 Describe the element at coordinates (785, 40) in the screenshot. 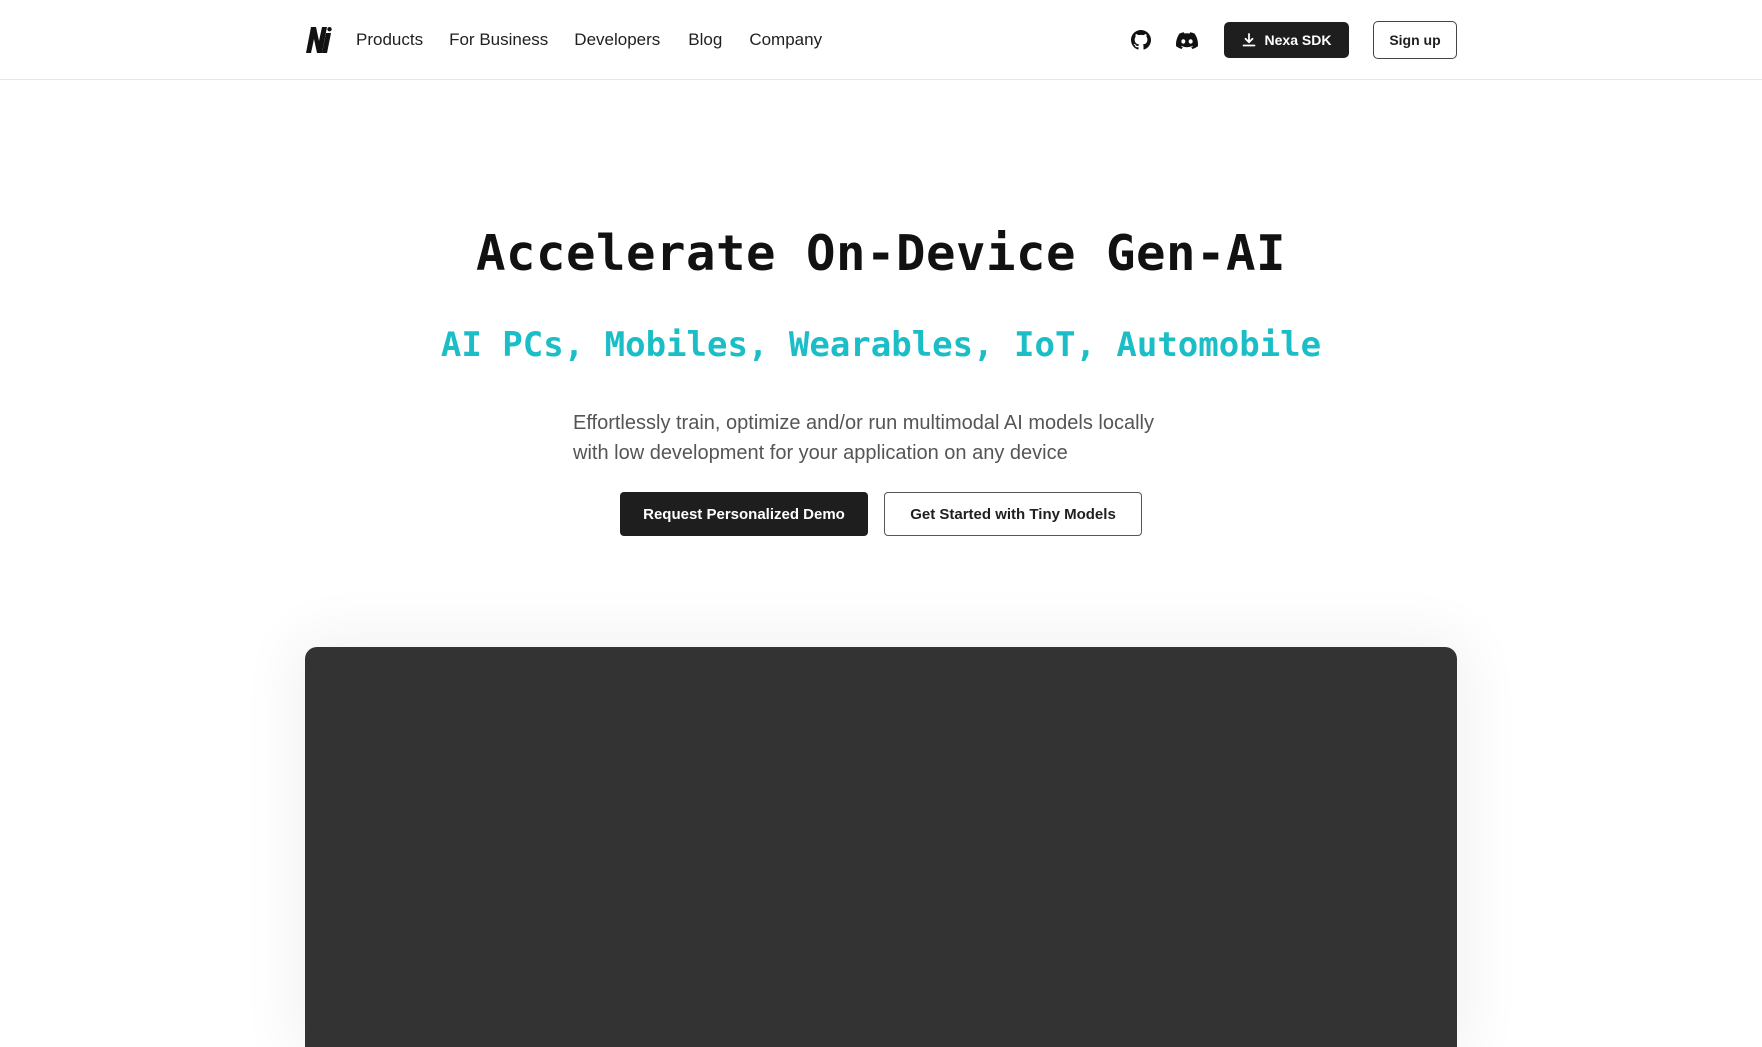

I see `nav-item-company: Company` at that location.